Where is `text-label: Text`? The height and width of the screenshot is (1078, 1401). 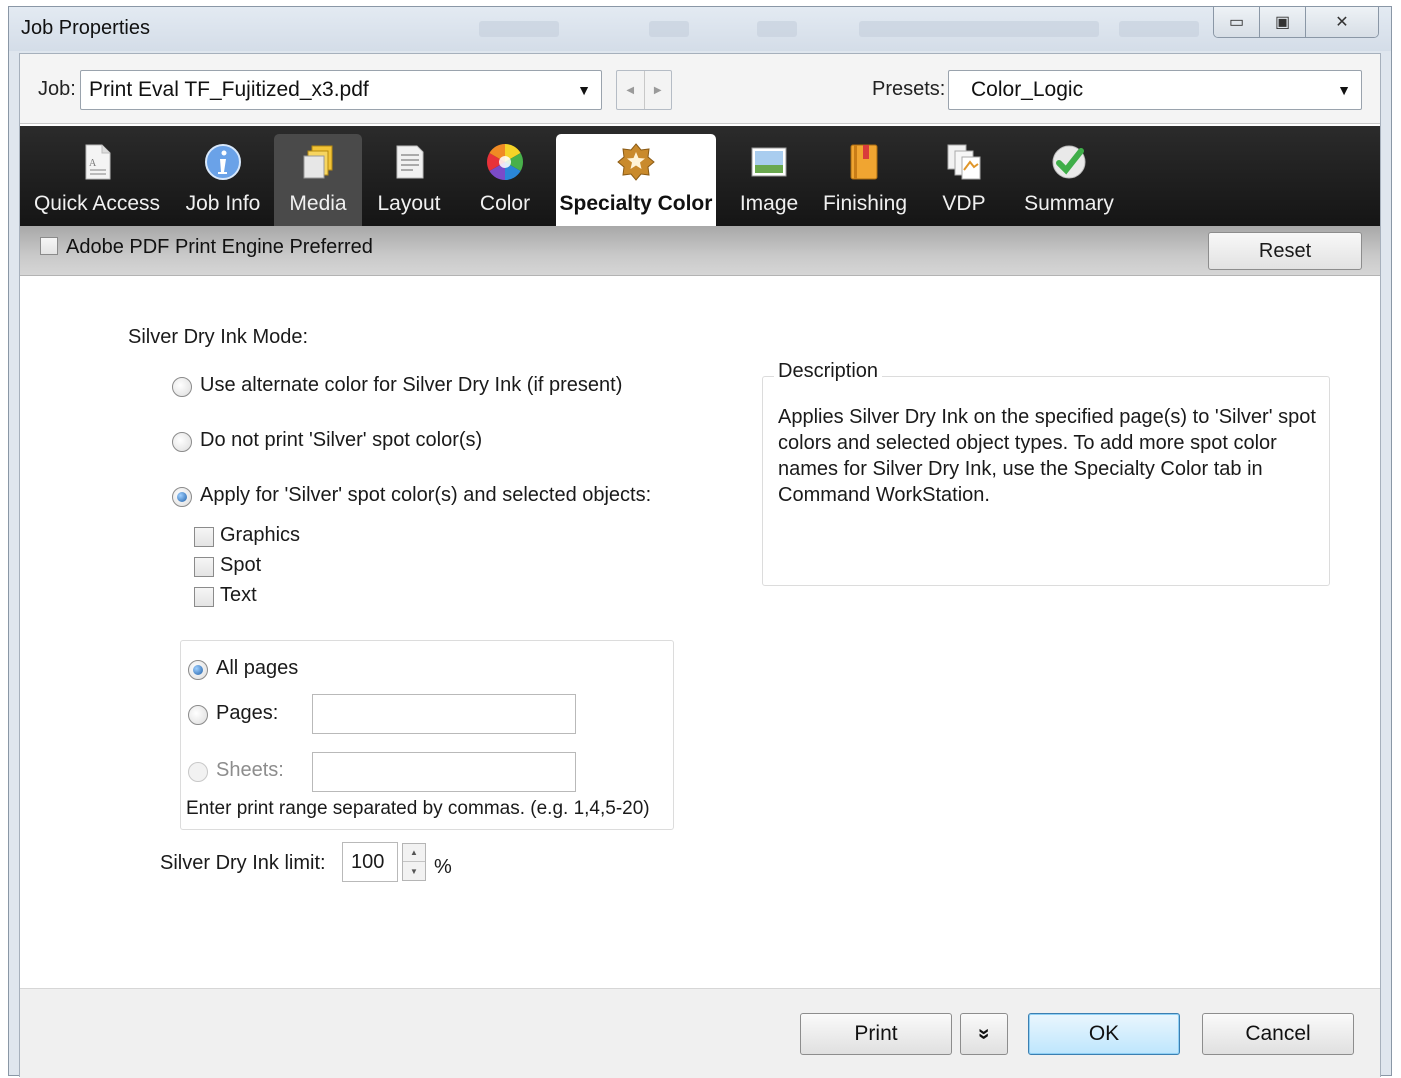
text-label: Text is located at coordinates (238, 595).